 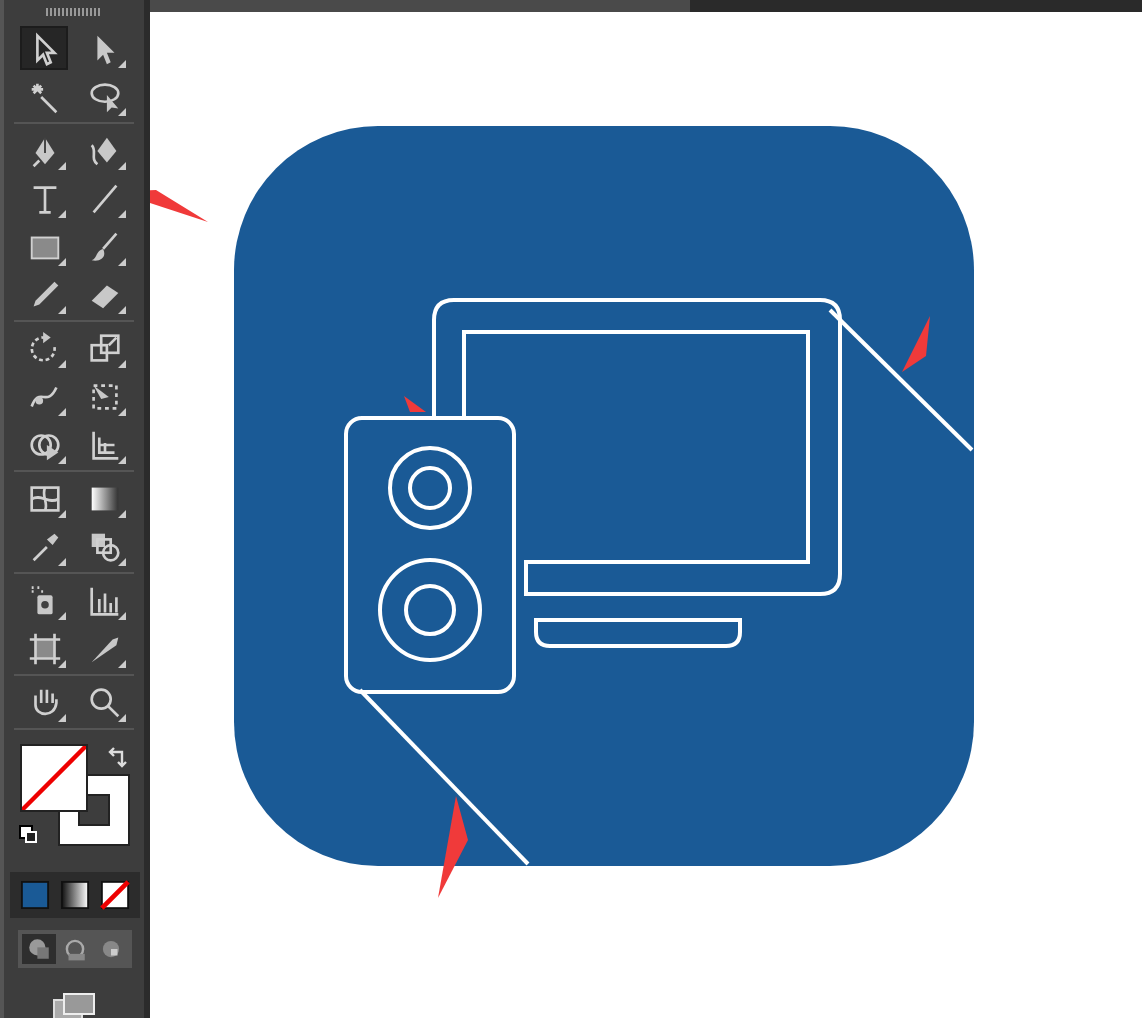 I want to click on screen-mode-icon, so click(x=74, y=1005).